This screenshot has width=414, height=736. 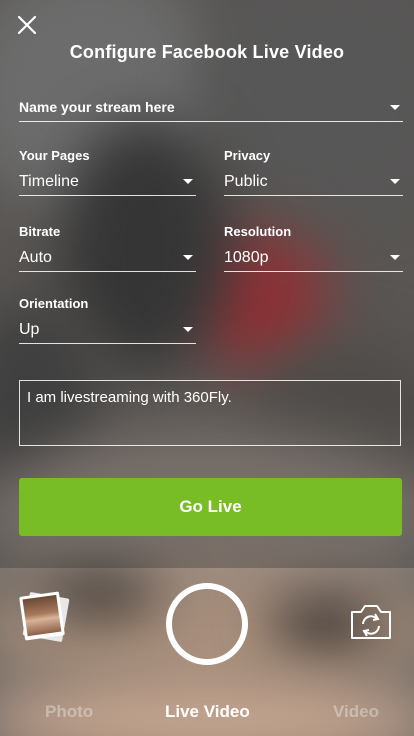 I want to click on resolution-label: Resolution, so click(x=258, y=231).